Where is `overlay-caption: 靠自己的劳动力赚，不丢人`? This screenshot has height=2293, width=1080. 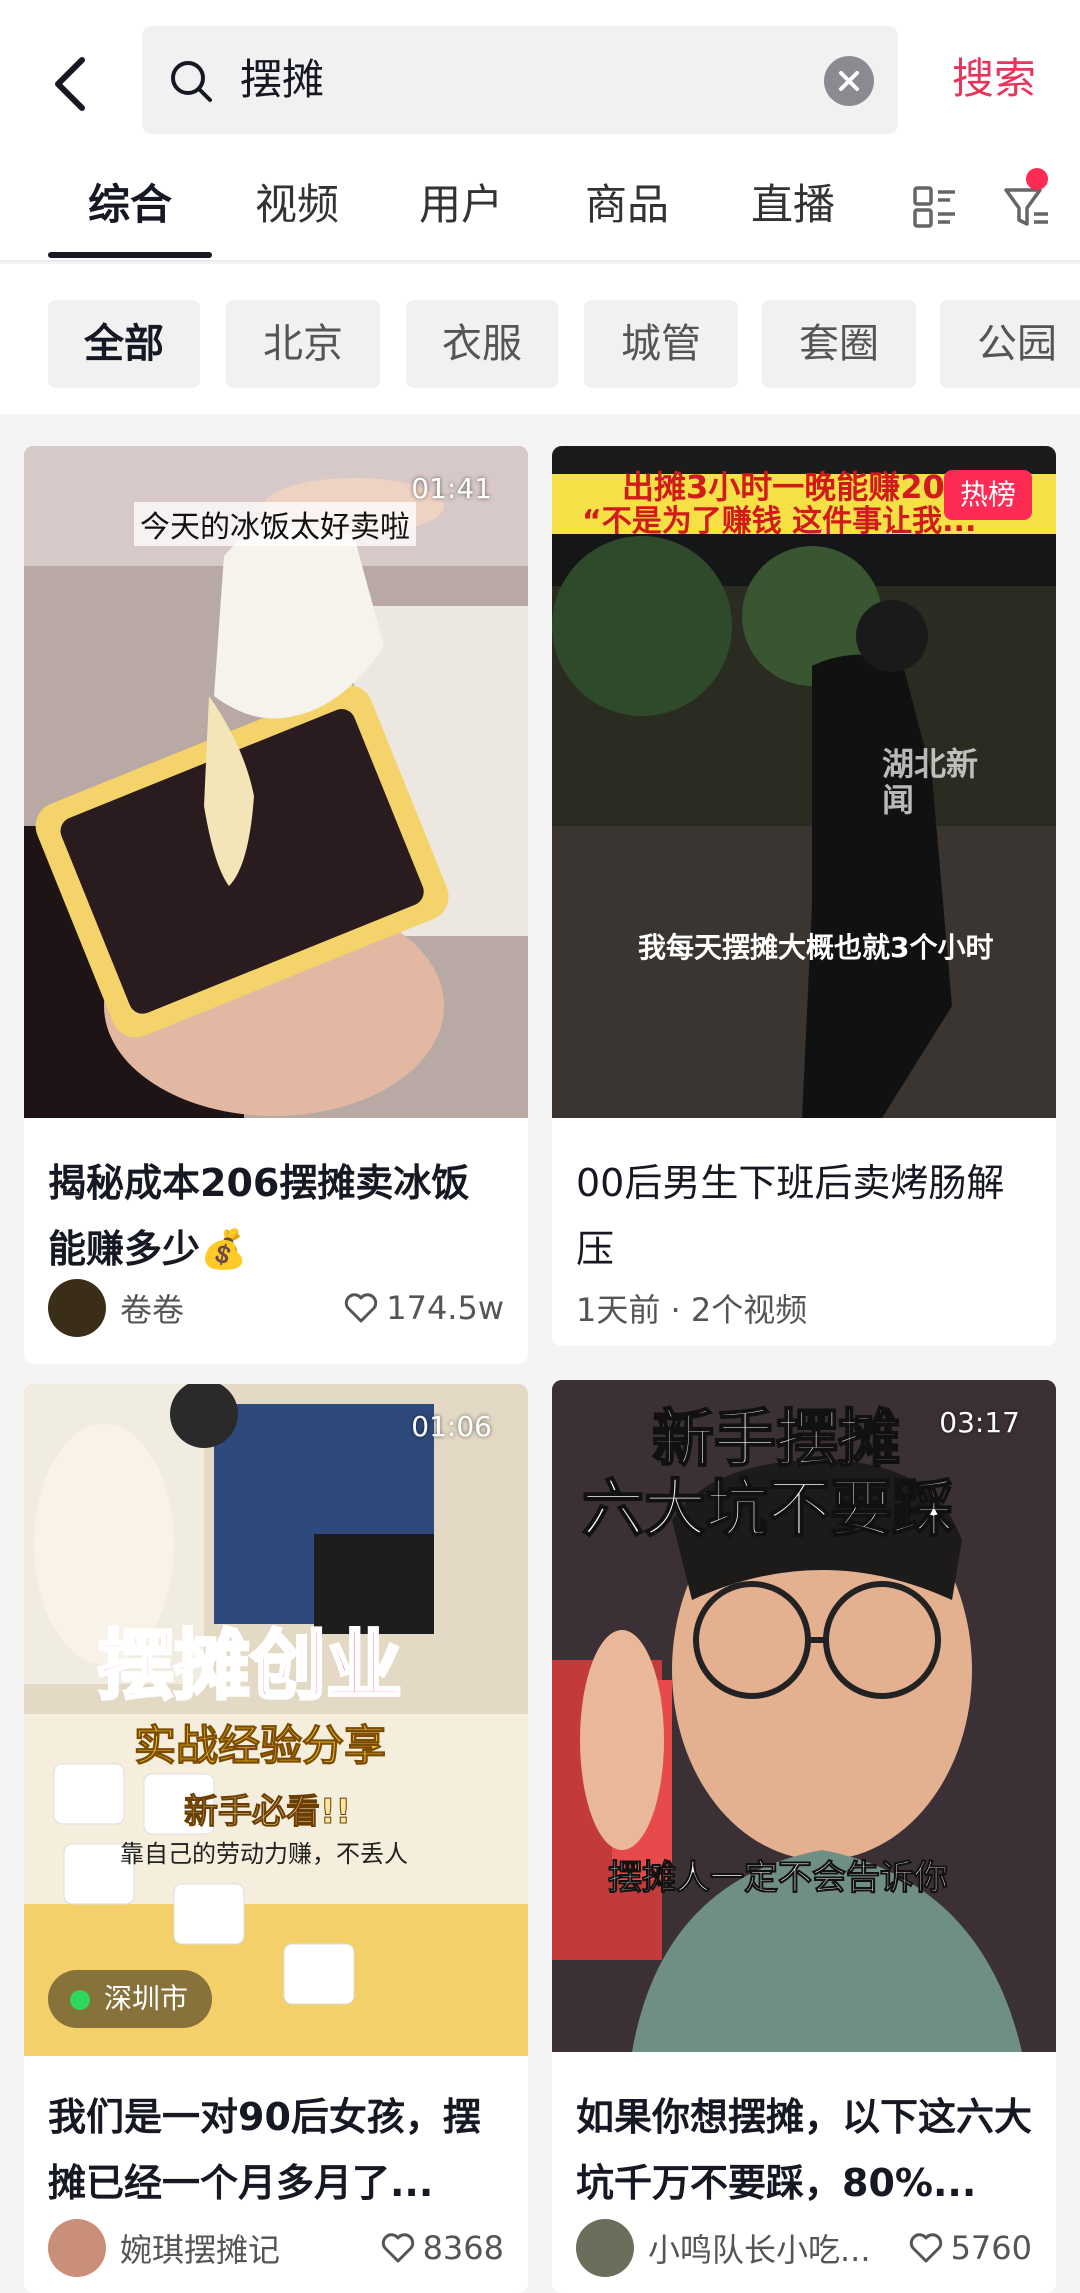
overlay-caption: 靠自己的劳动力赚，不丢人 is located at coordinates (264, 1854).